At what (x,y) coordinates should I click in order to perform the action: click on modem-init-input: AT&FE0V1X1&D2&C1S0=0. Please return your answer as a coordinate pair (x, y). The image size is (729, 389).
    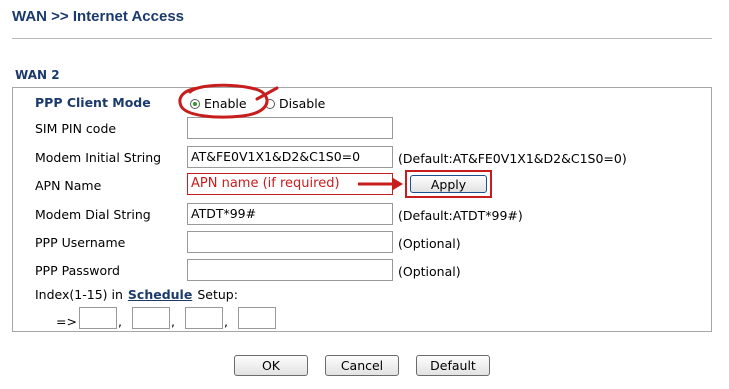
    Looking at the image, I should click on (290, 157).